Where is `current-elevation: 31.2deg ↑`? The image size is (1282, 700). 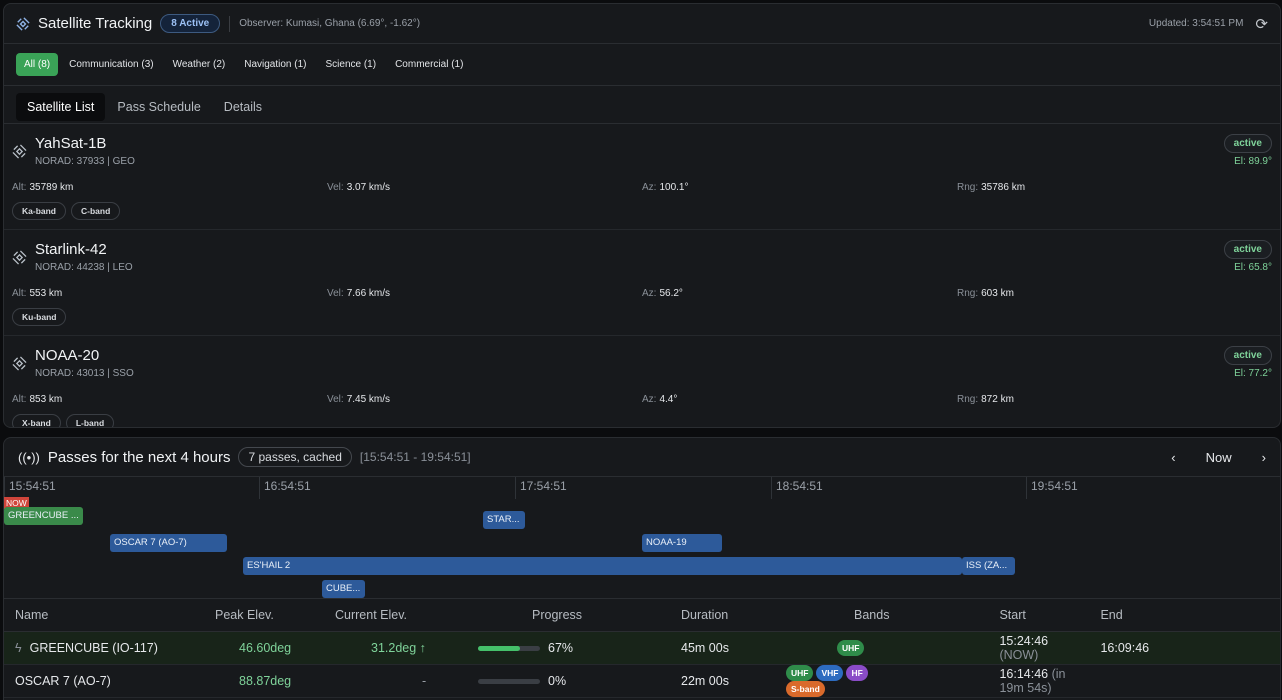
current-elevation: 31.2deg ↑ is located at coordinates (386, 648).